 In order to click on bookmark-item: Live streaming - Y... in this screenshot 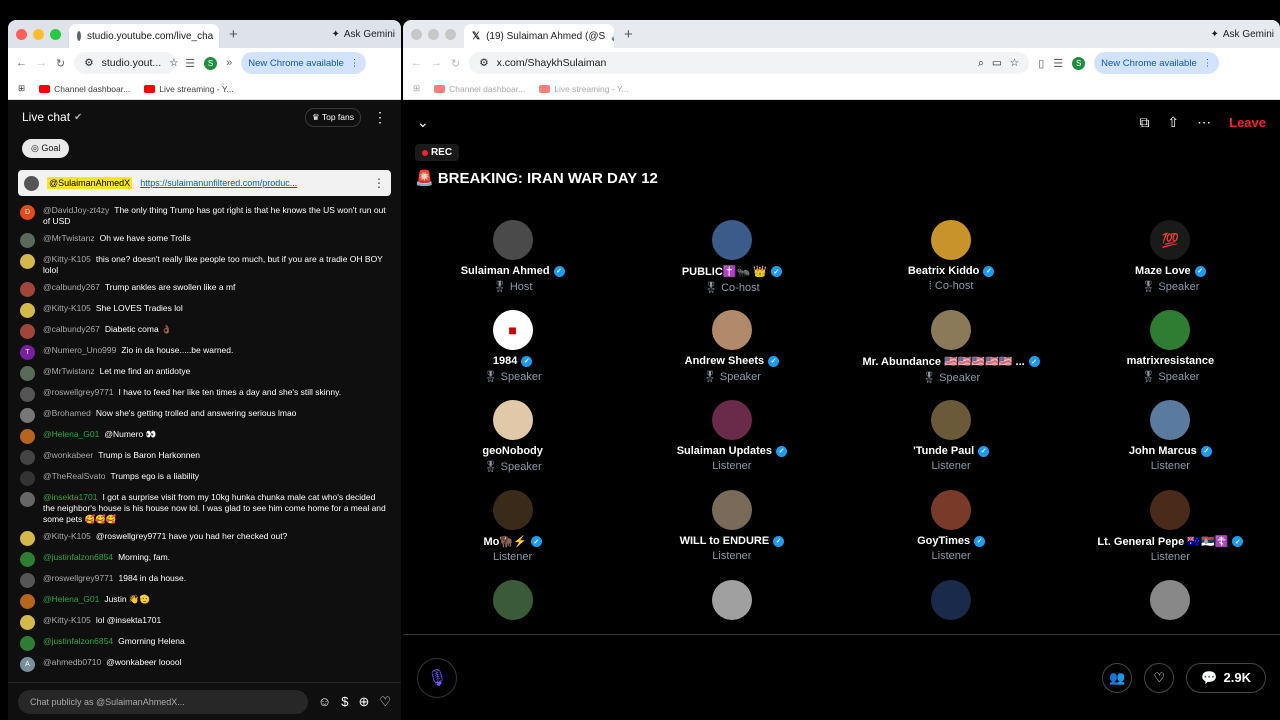, I will do `click(584, 89)`.